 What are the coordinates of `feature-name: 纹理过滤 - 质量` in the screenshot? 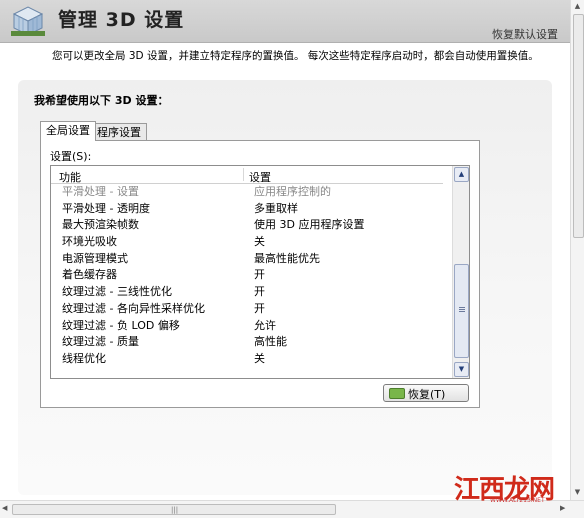 It's located at (100, 342).